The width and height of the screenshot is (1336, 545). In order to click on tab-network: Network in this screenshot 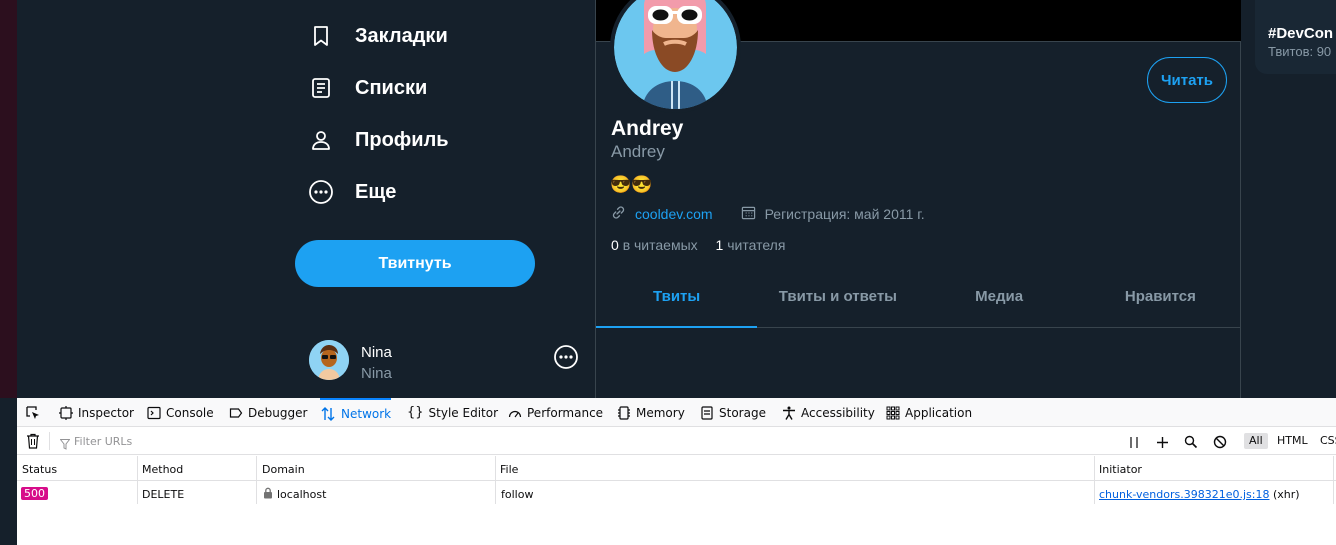, I will do `click(356, 412)`.